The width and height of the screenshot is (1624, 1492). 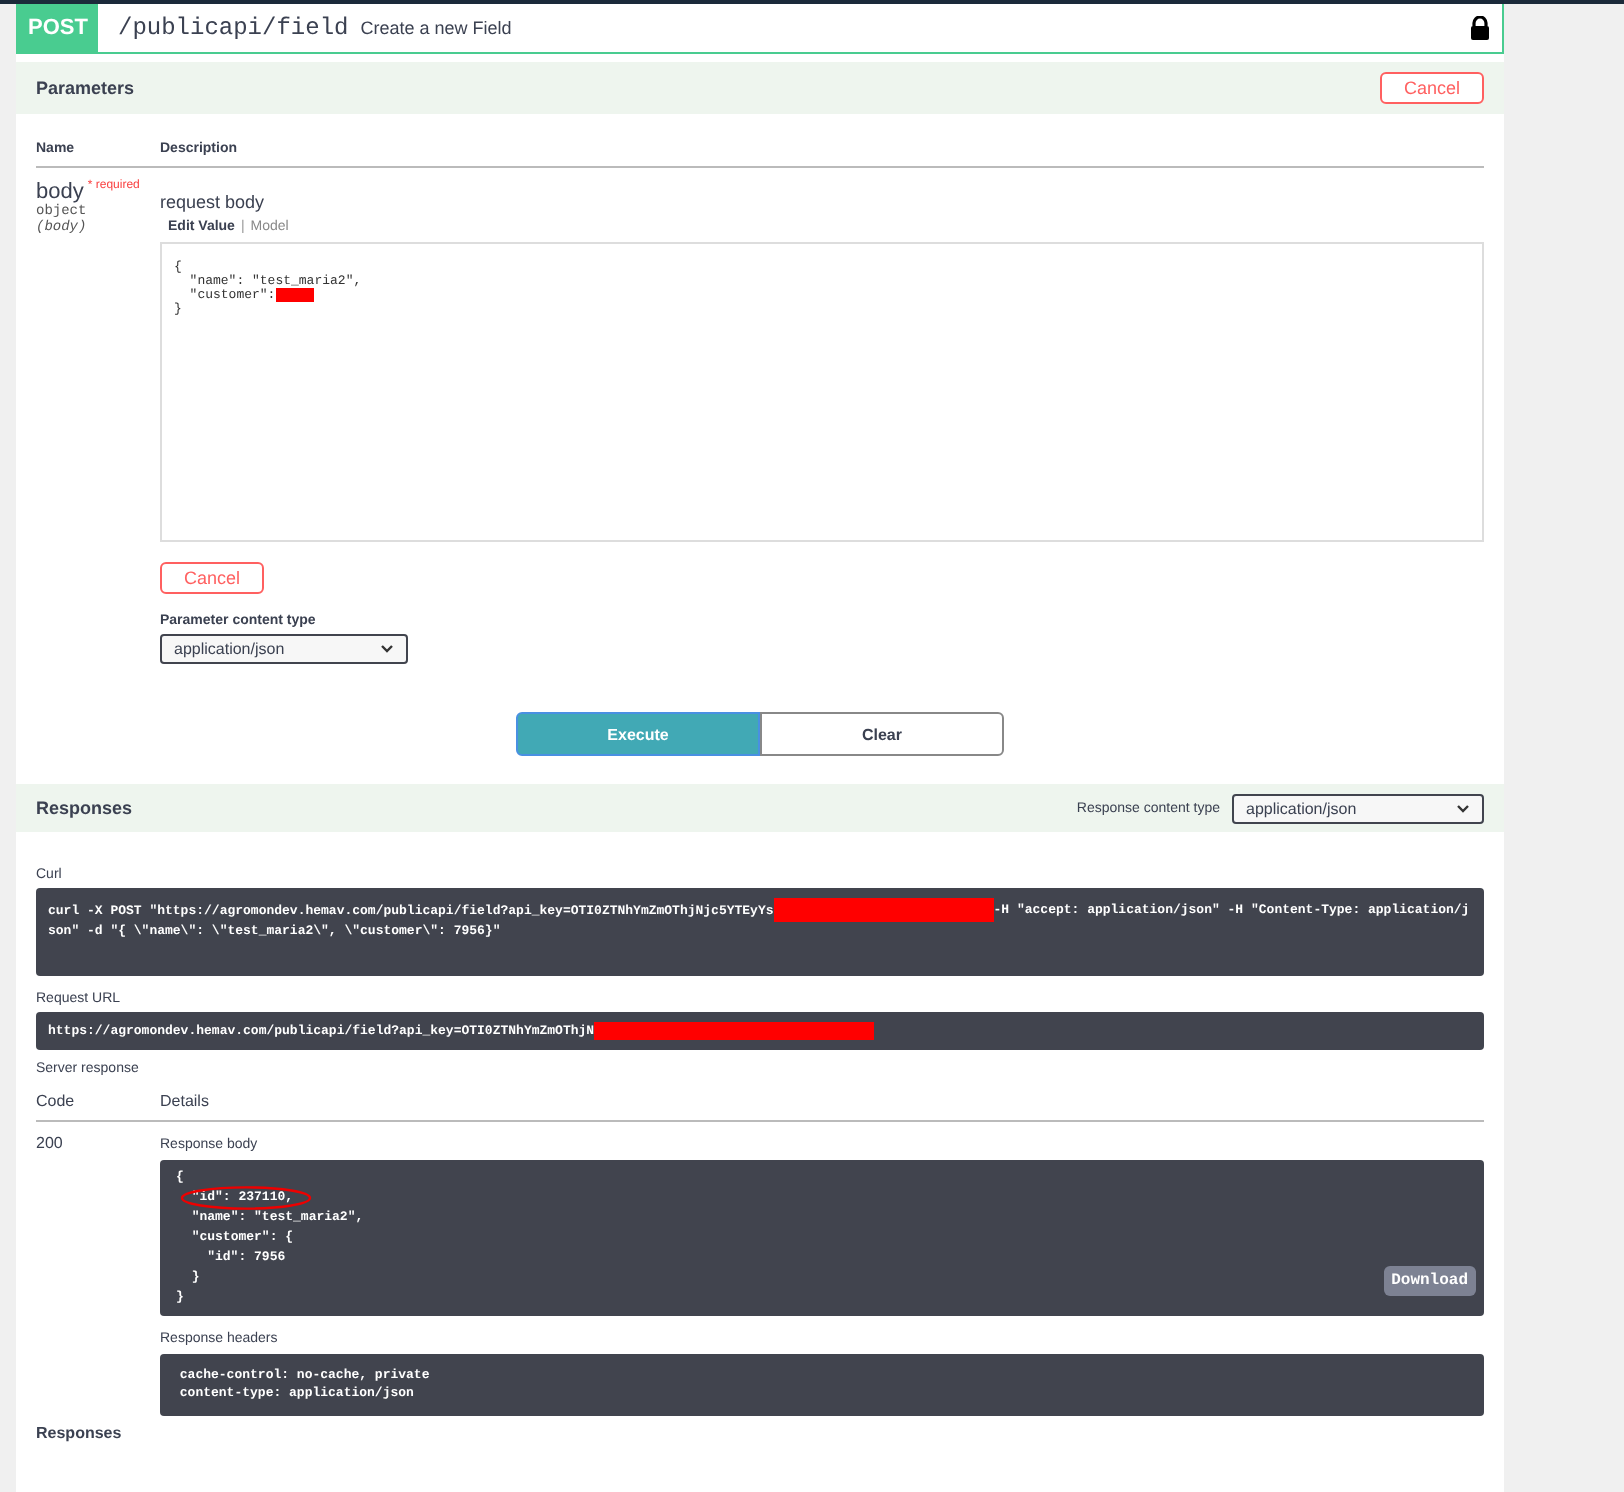 What do you see at coordinates (56, 1101) in the screenshot?
I see `column-header: Code` at bounding box center [56, 1101].